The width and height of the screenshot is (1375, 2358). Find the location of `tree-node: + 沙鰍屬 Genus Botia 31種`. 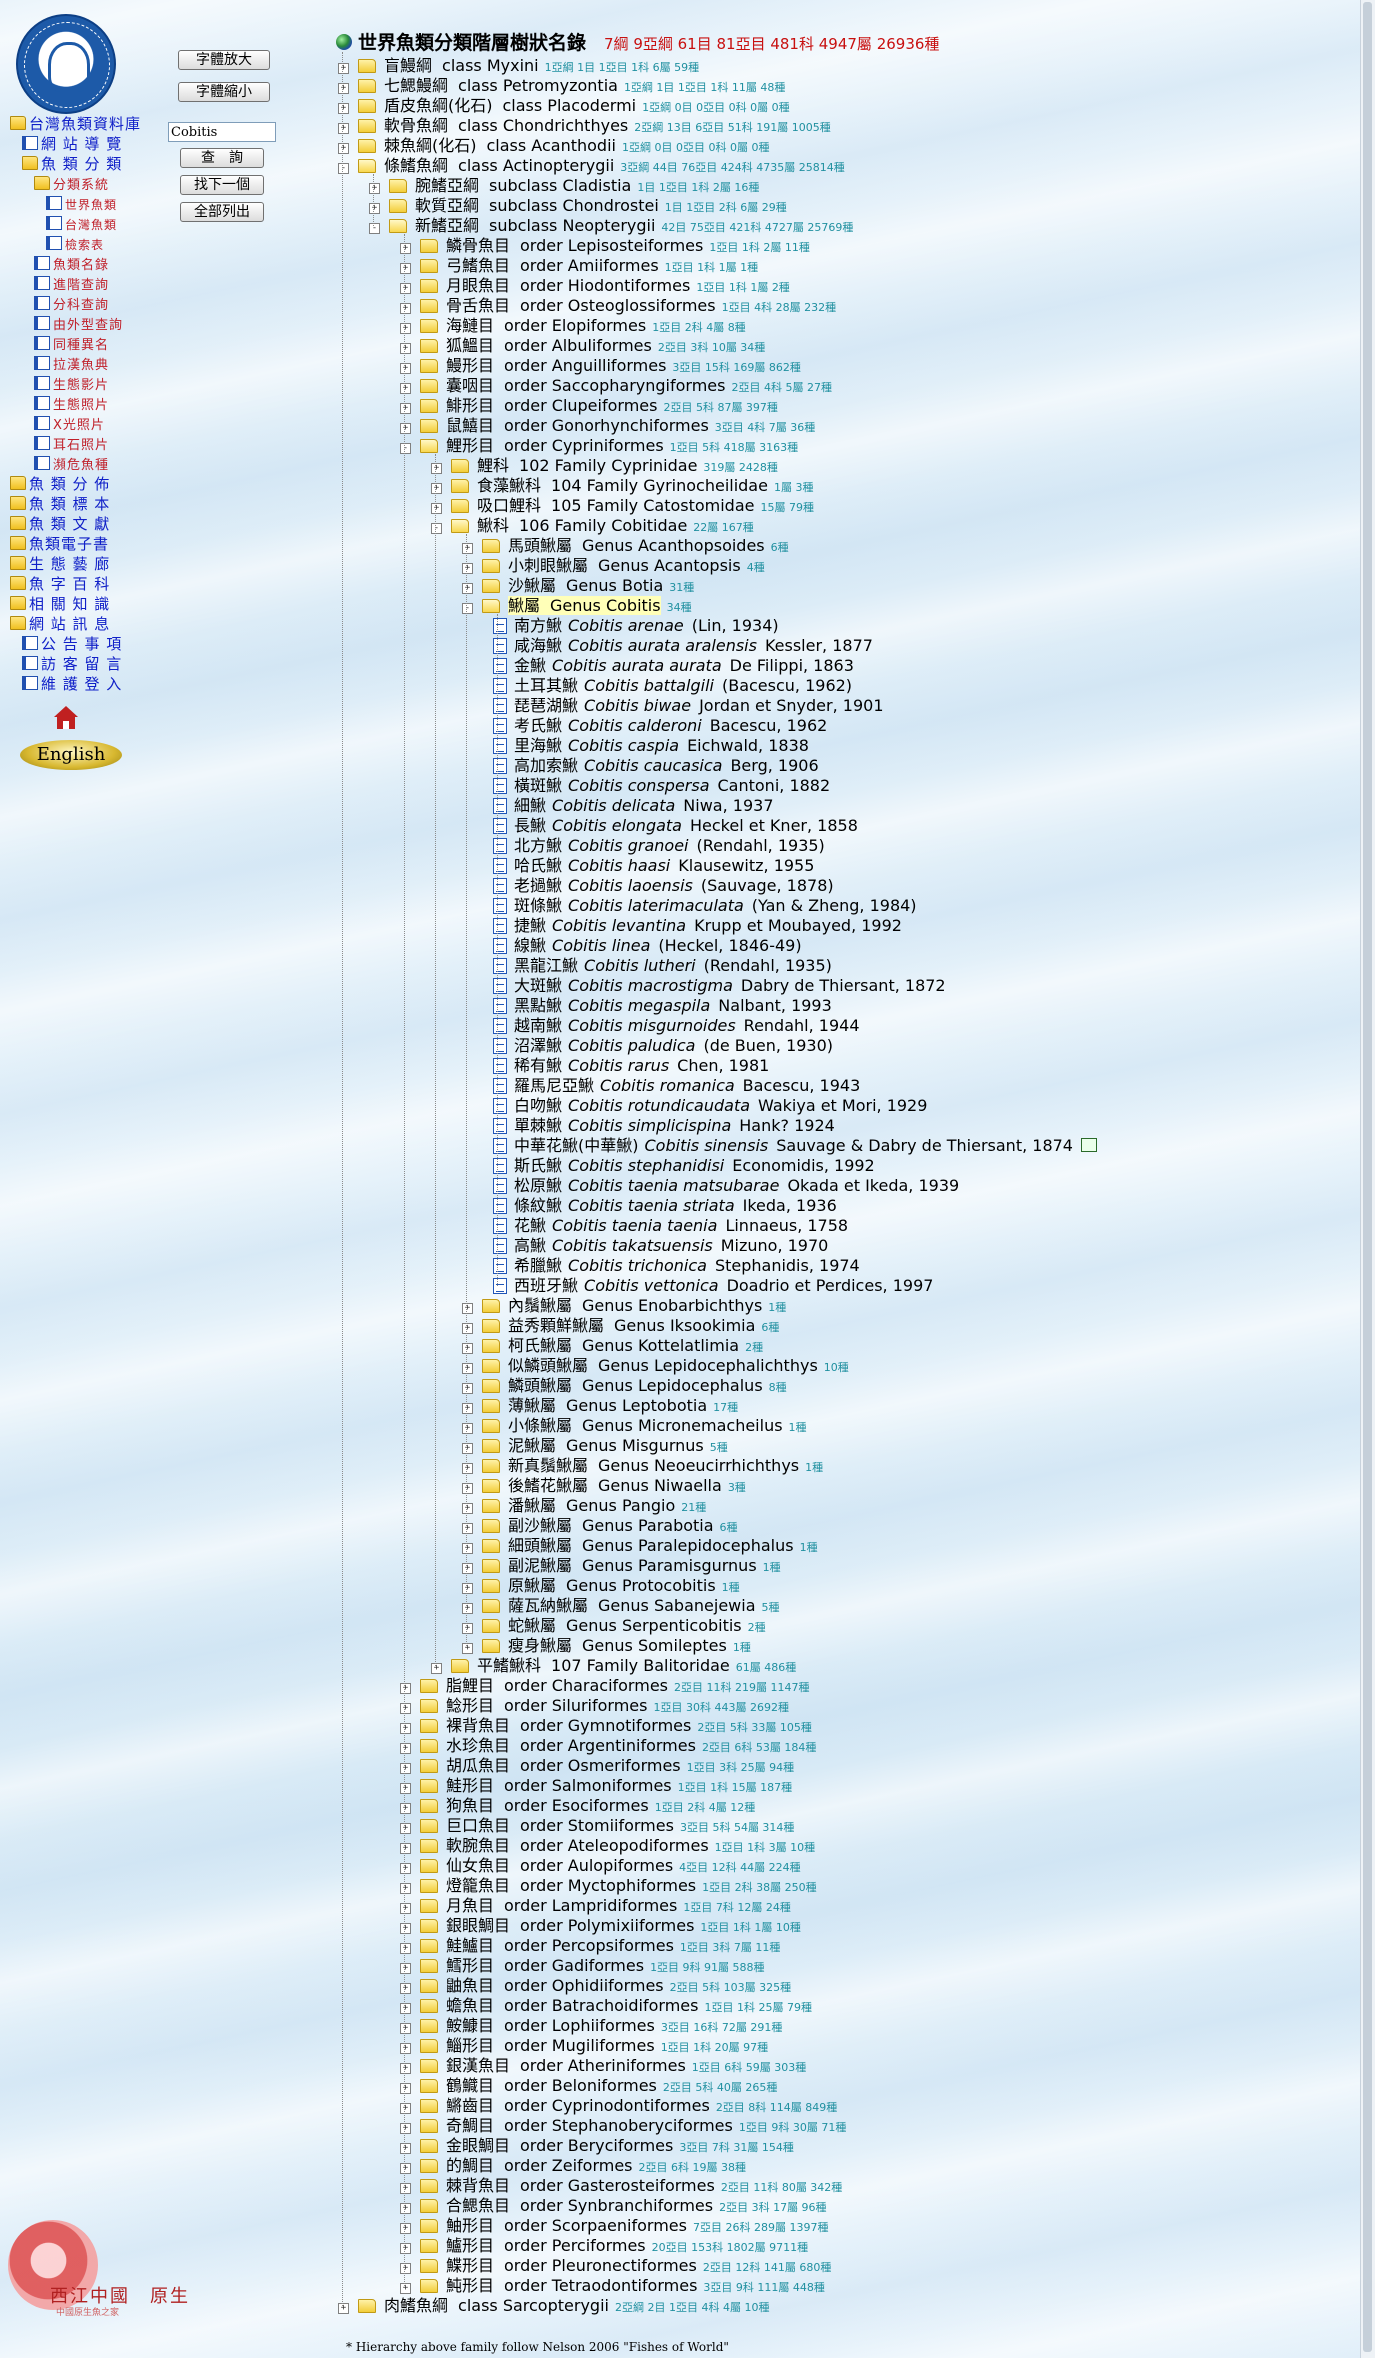

tree-node: + 沙鰍屬 Genus Botia 31種 is located at coordinates (578, 586).